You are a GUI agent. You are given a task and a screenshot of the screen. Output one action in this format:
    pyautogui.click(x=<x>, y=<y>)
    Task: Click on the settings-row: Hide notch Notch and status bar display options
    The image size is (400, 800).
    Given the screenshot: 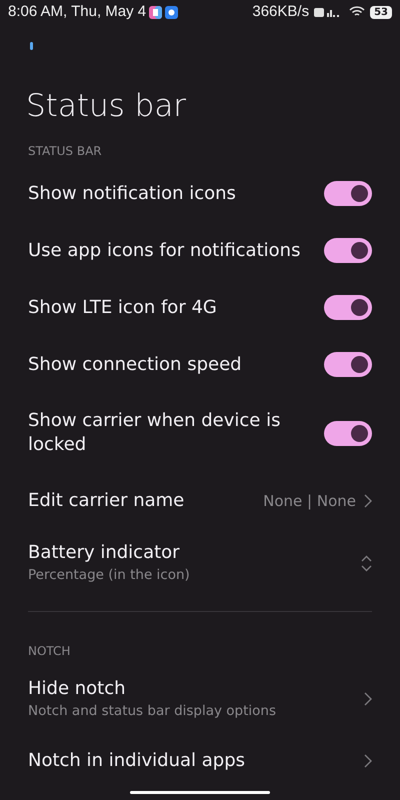 What is the action you would take?
    pyautogui.click(x=200, y=699)
    